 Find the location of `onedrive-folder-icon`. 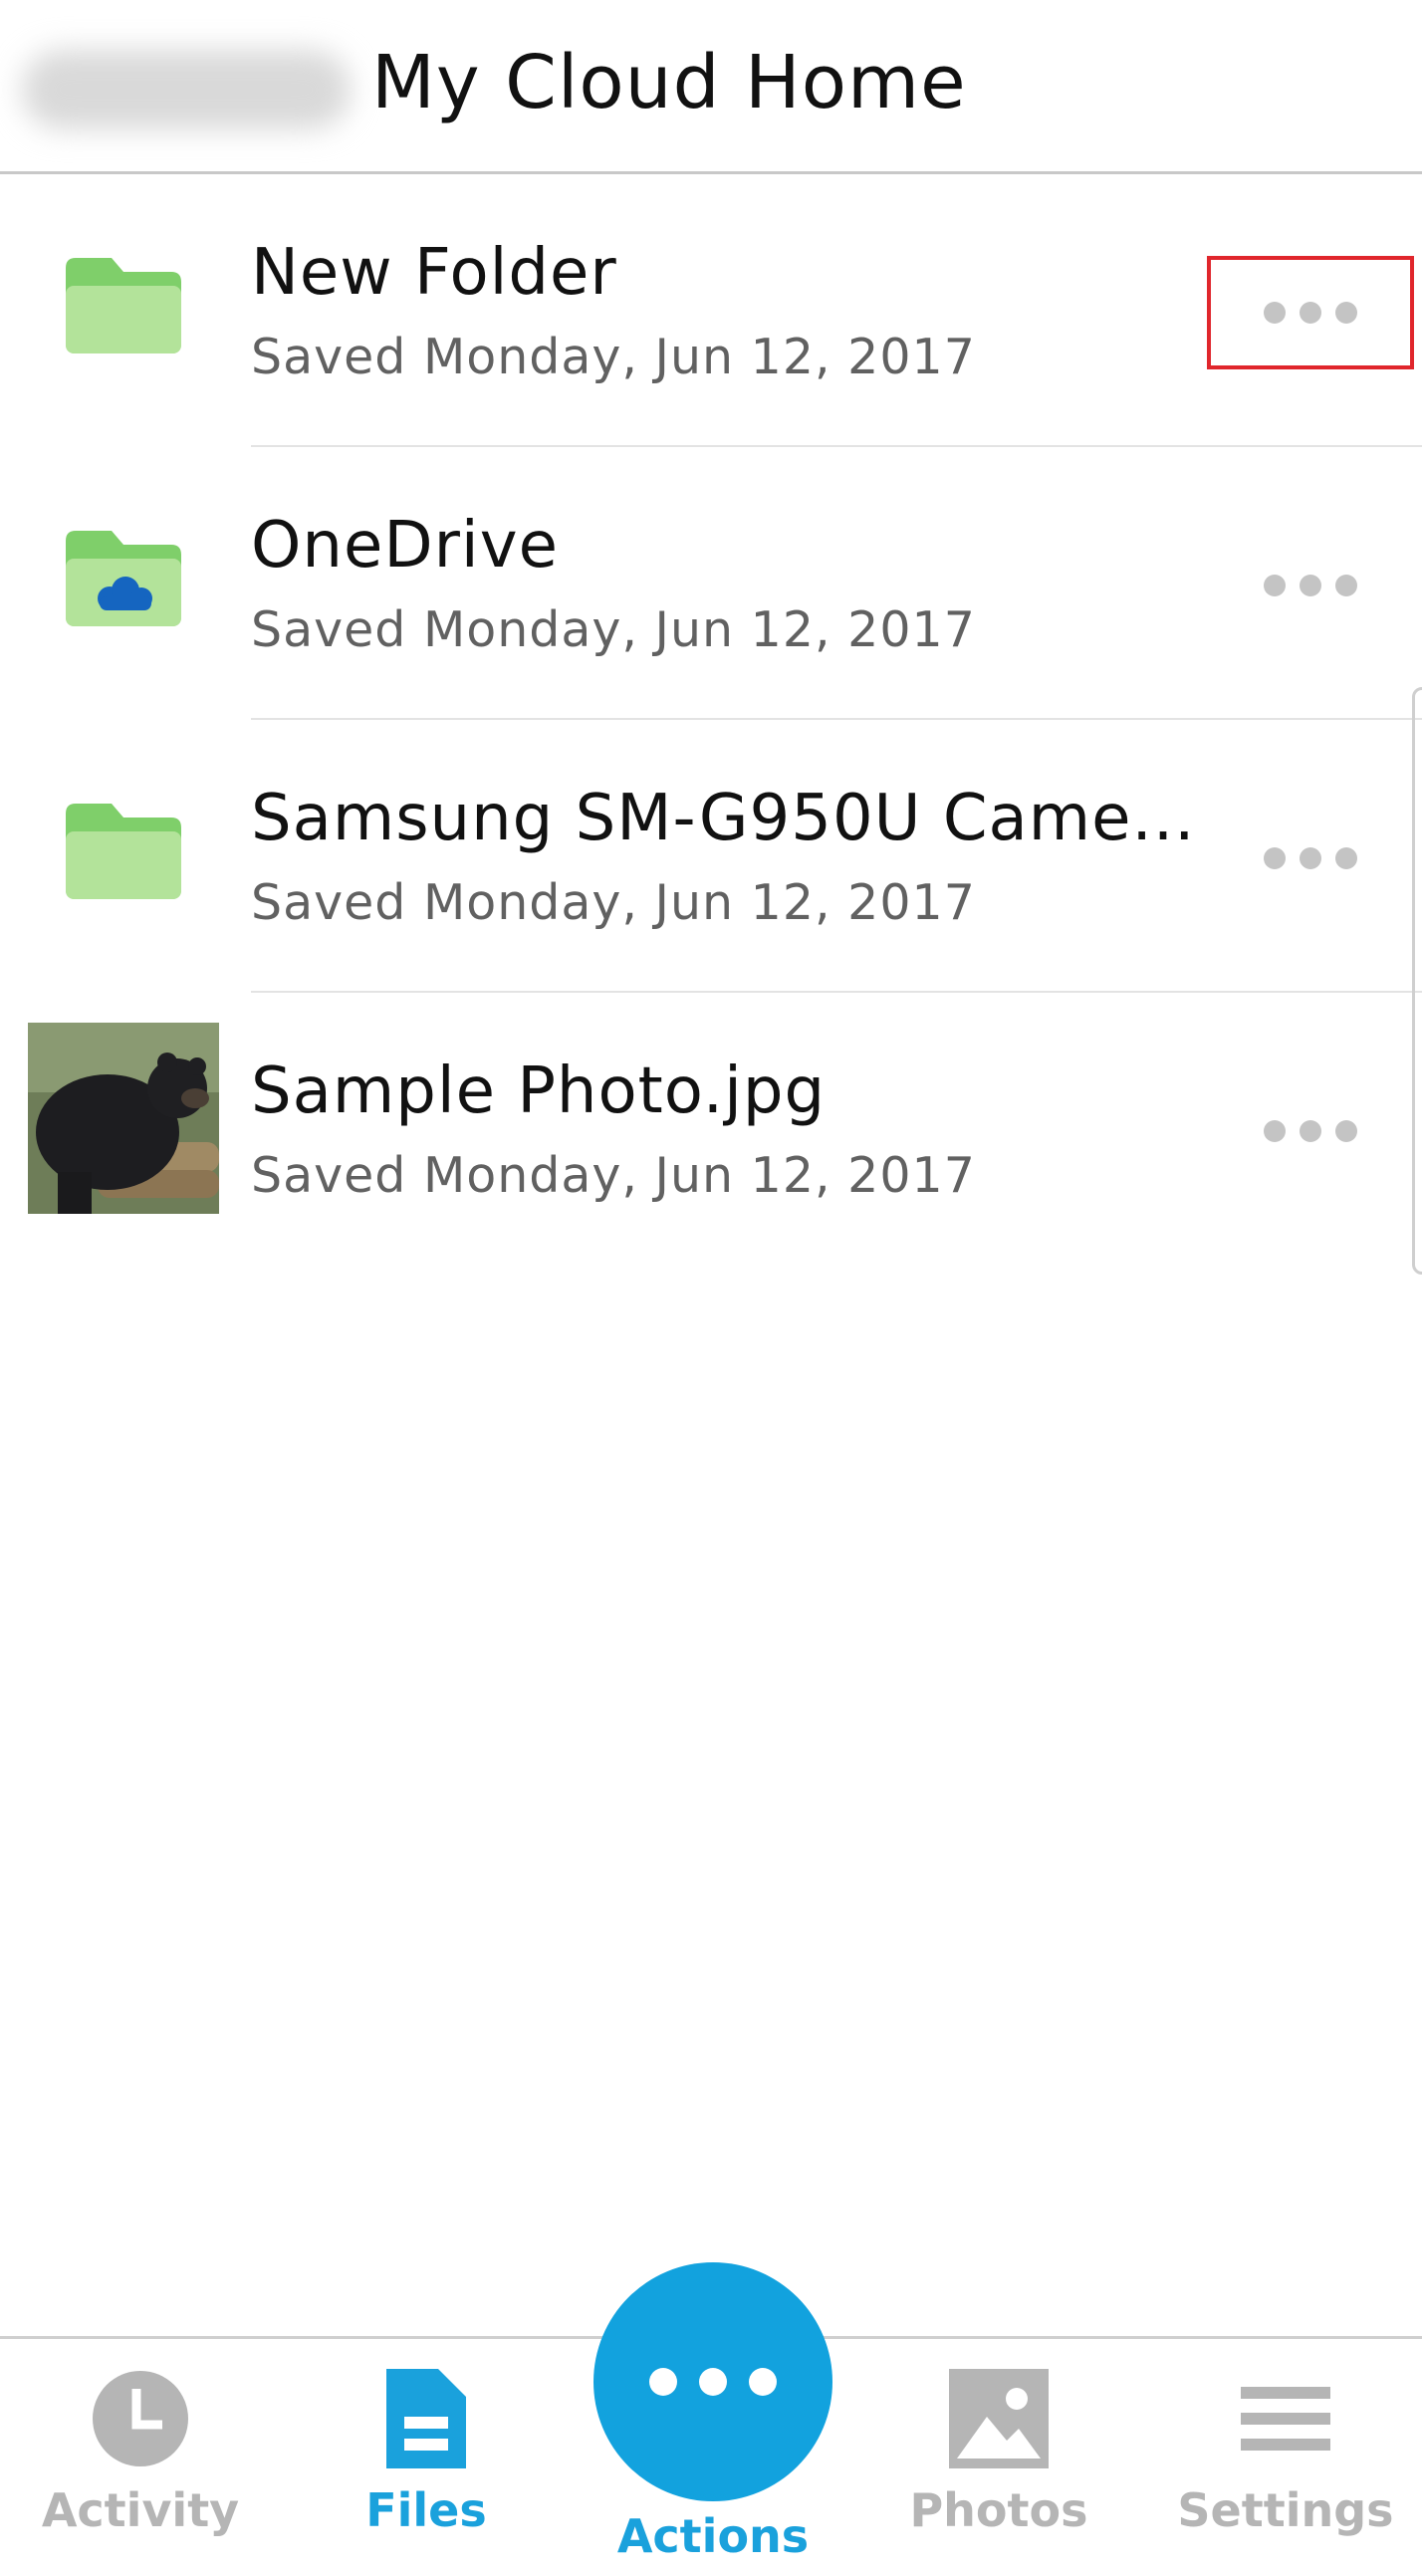

onedrive-folder-icon is located at coordinates (123, 578).